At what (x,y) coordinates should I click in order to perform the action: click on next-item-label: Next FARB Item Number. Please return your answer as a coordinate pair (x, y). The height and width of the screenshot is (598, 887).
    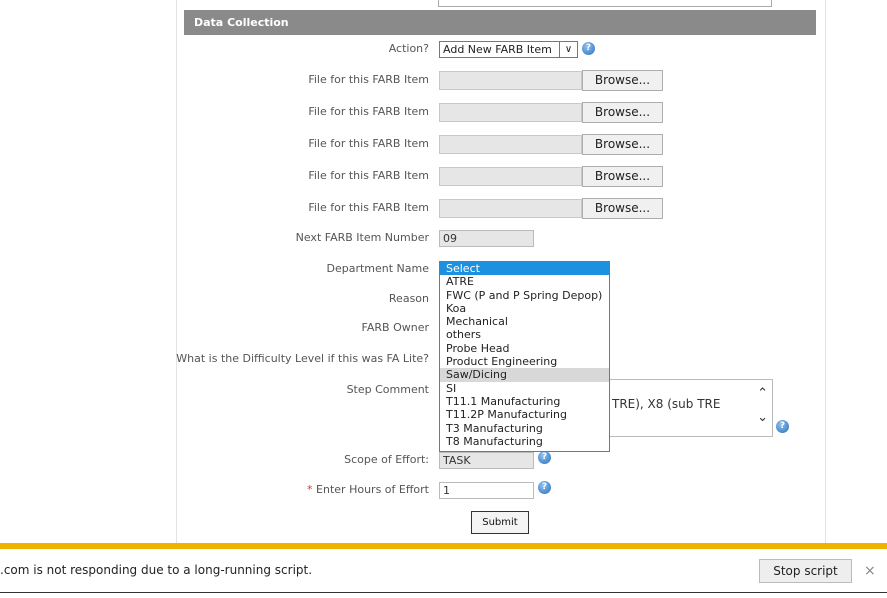
    Looking at the image, I should click on (362, 237).